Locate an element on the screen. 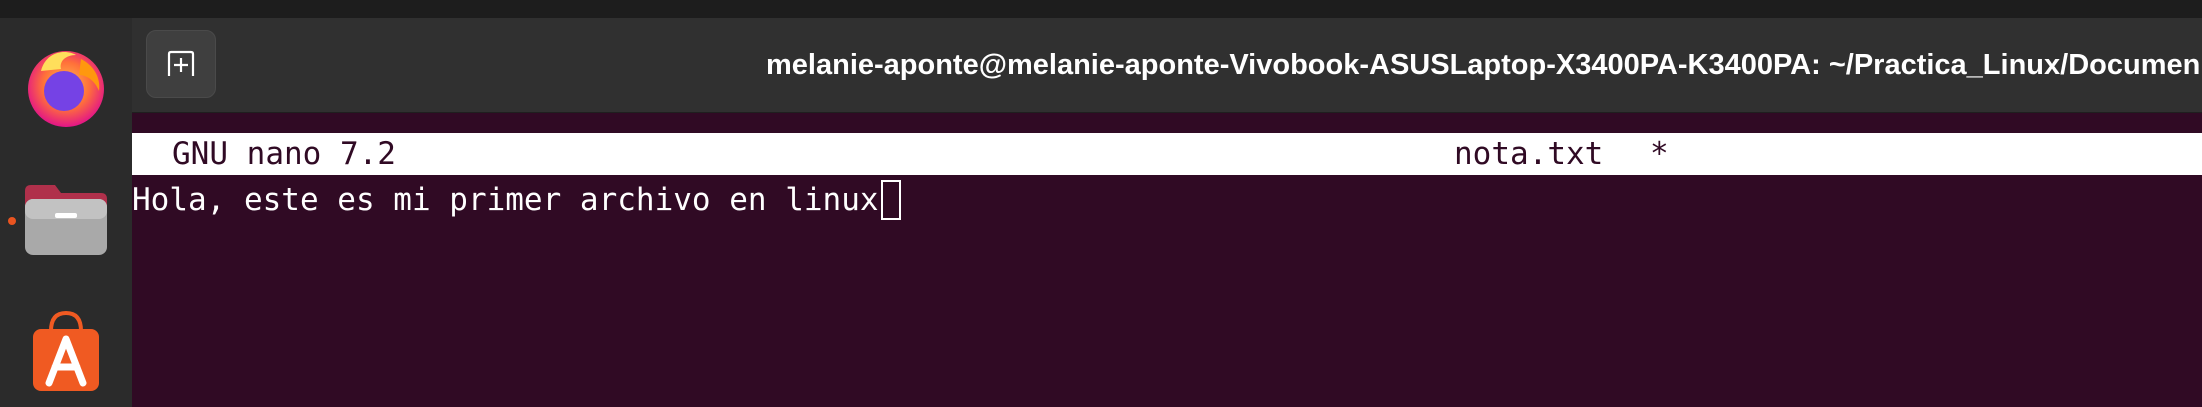 This screenshot has height=407, width=2202. text-cursor is located at coordinates (890, 200).